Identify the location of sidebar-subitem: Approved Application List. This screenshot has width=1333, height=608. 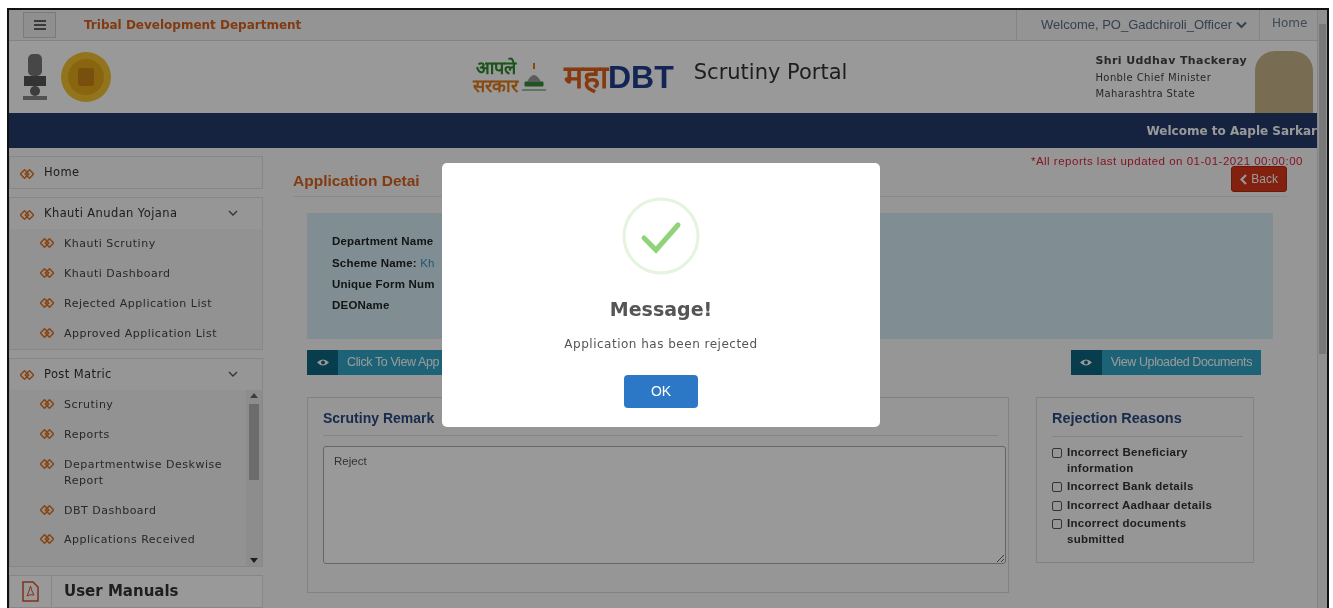
(136, 333).